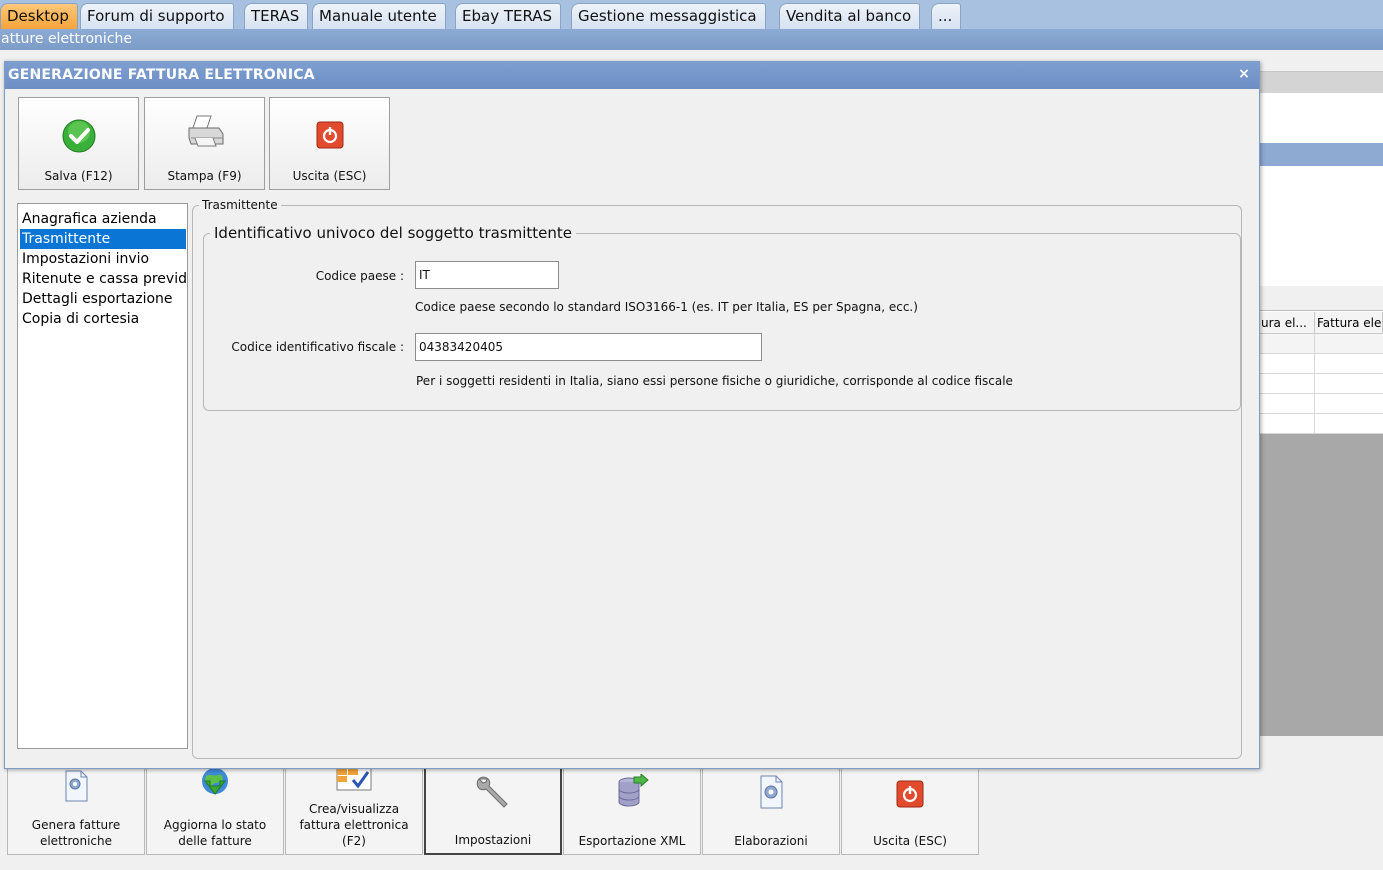 This screenshot has height=870, width=1383. I want to click on background-panel-header, so click(1321, 154).